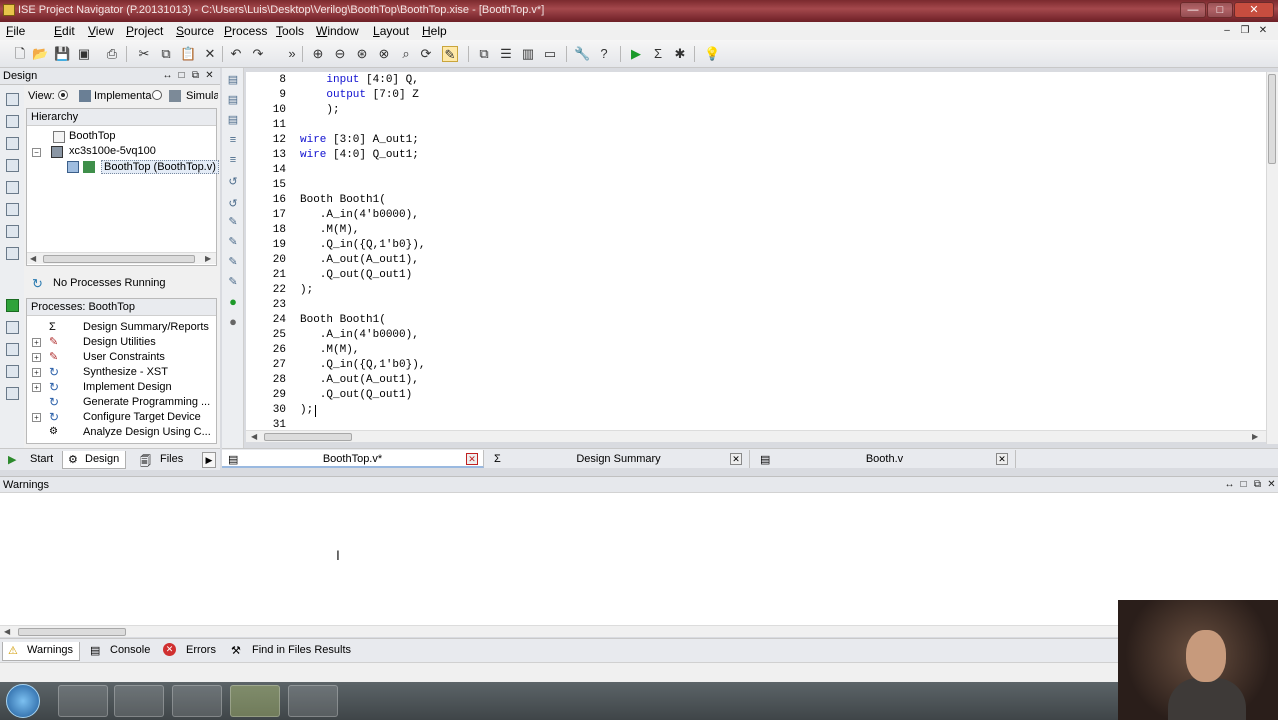 The image size is (1278, 720). Describe the element at coordinates (391, 31) in the screenshot. I see `menu-layout: Layout` at that location.